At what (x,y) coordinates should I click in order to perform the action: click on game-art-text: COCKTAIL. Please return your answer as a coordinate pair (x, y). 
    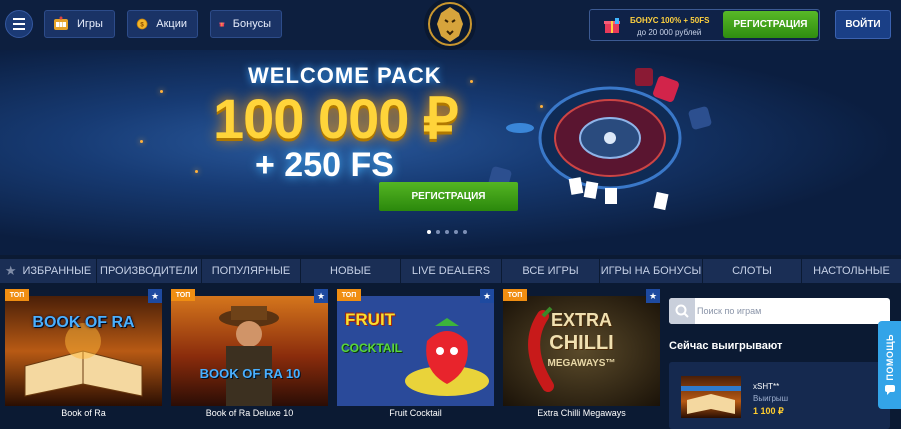
    Looking at the image, I should click on (372, 348).